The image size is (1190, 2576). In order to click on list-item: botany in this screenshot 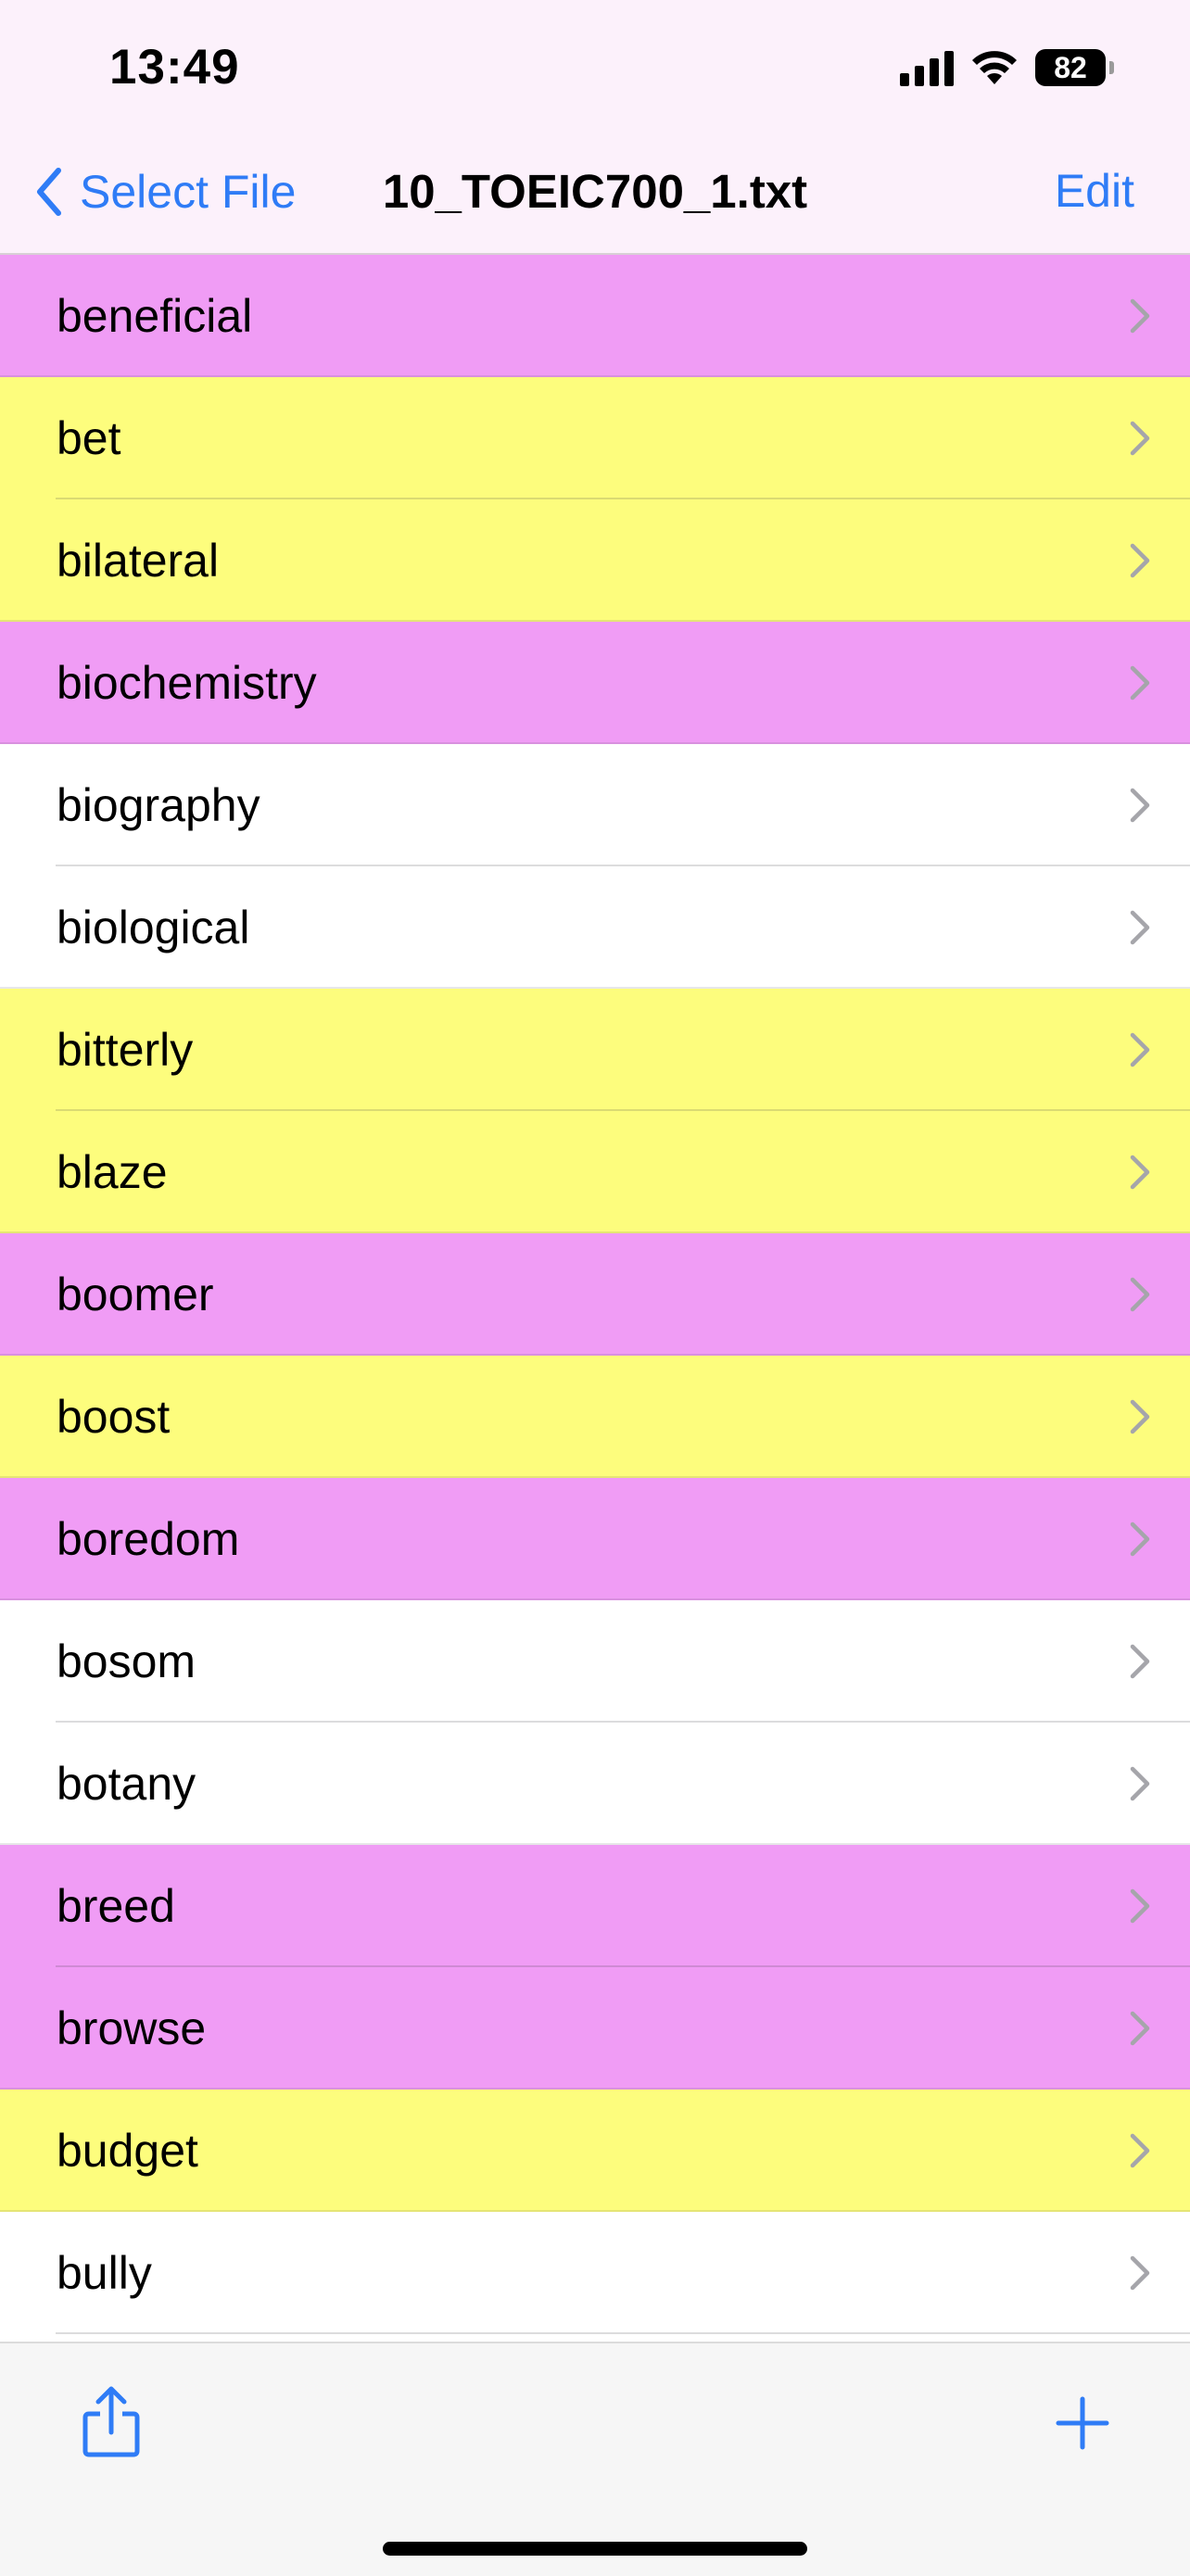, I will do `click(595, 1784)`.